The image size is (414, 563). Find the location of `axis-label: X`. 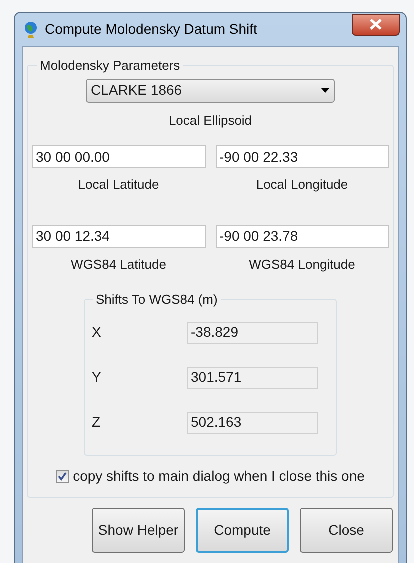

axis-label: X is located at coordinates (97, 332).